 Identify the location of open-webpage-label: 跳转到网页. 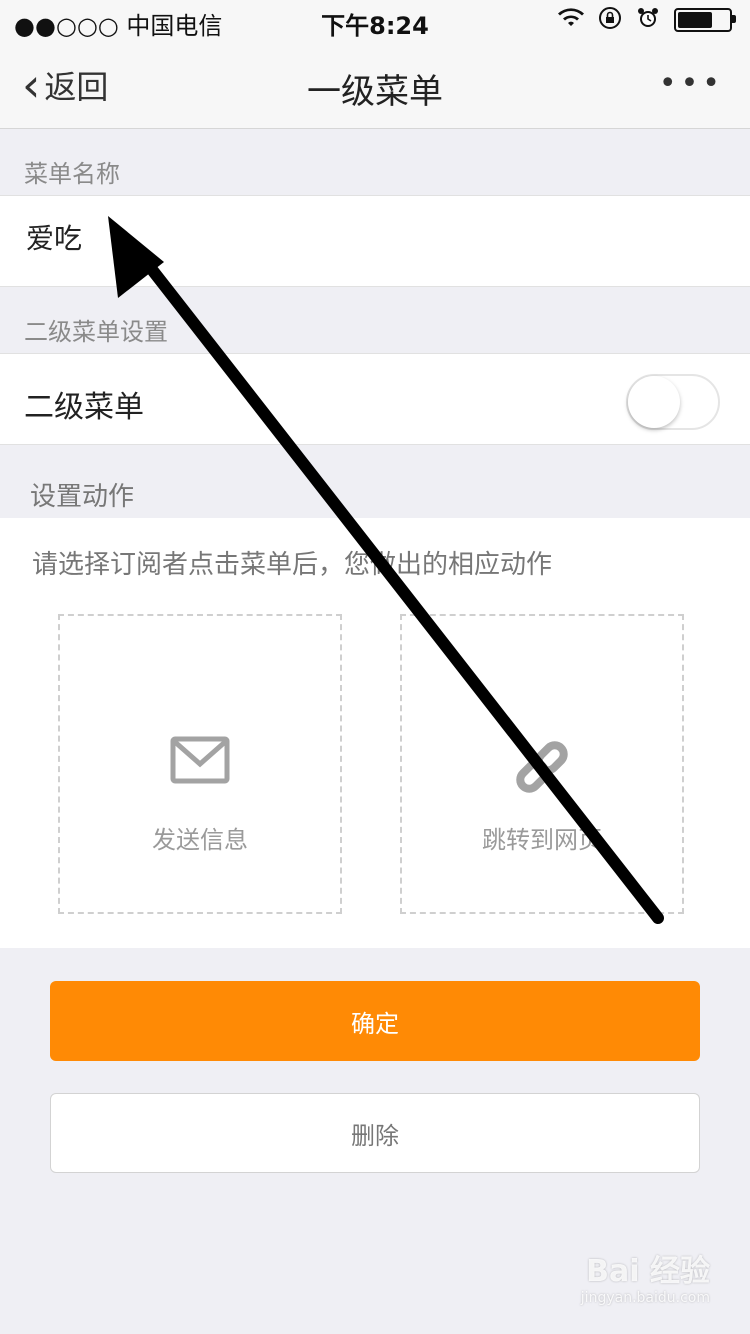
(542, 840).